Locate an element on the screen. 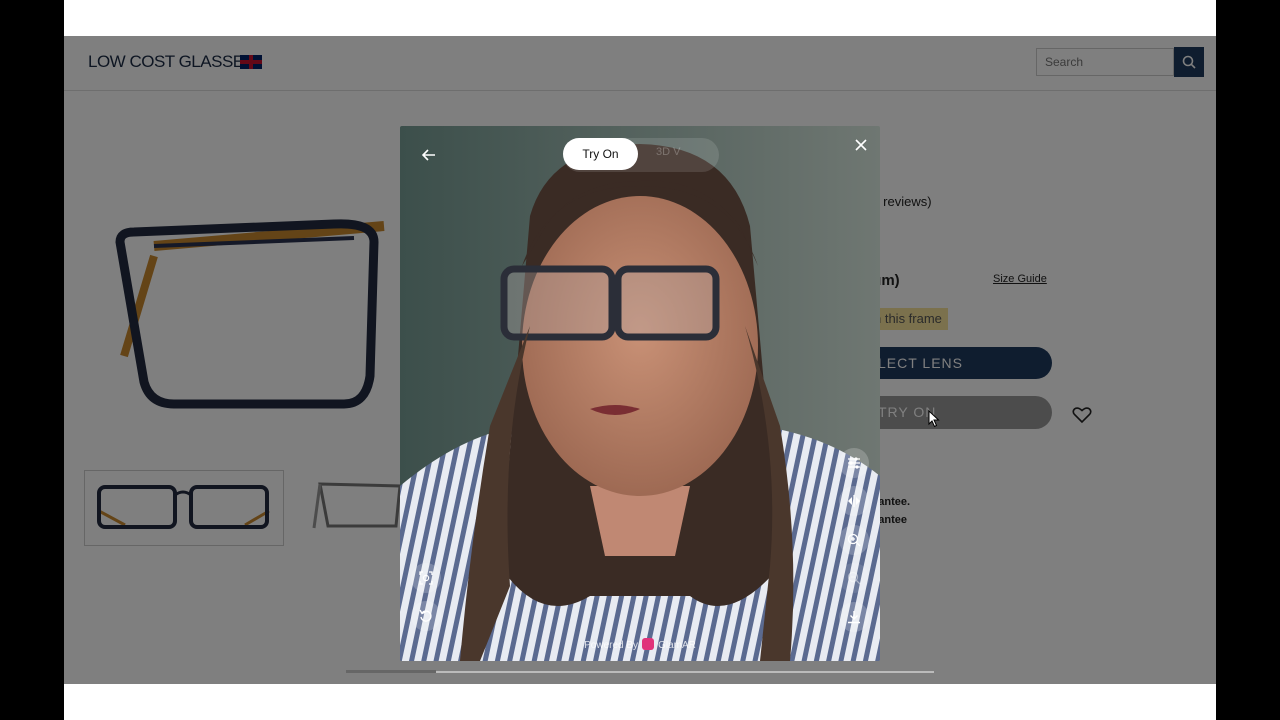 The height and width of the screenshot is (720, 1280). adjust-button is located at coordinates (854, 463).